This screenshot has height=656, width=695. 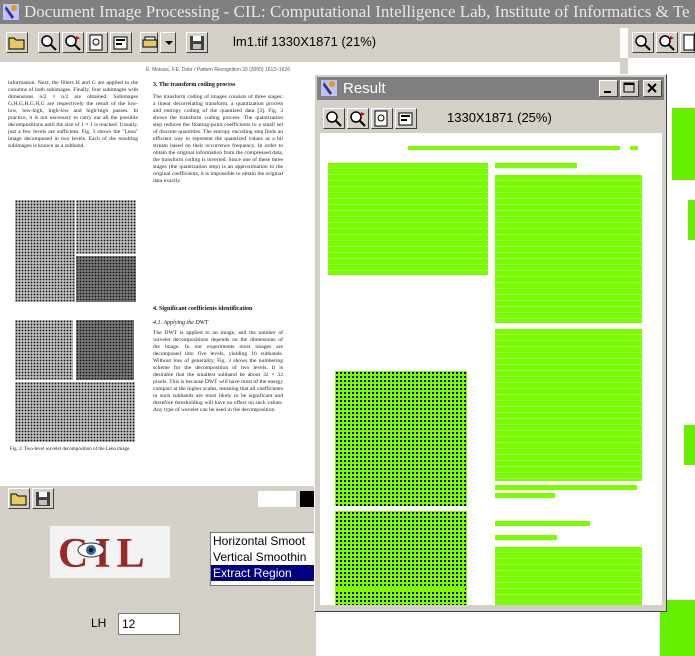 I want to click on secondary-toolbar, so click(x=661, y=43).